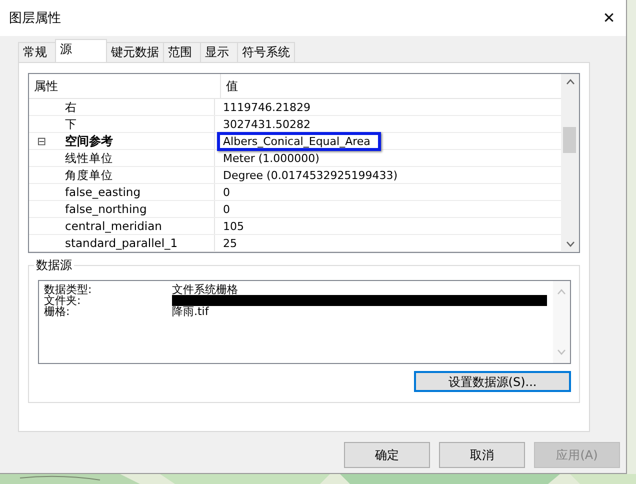 The height and width of the screenshot is (484, 636). What do you see at coordinates (103, 192) in the screenshot?
I see `property-name: false_easting` at bounding box center [103, 192].